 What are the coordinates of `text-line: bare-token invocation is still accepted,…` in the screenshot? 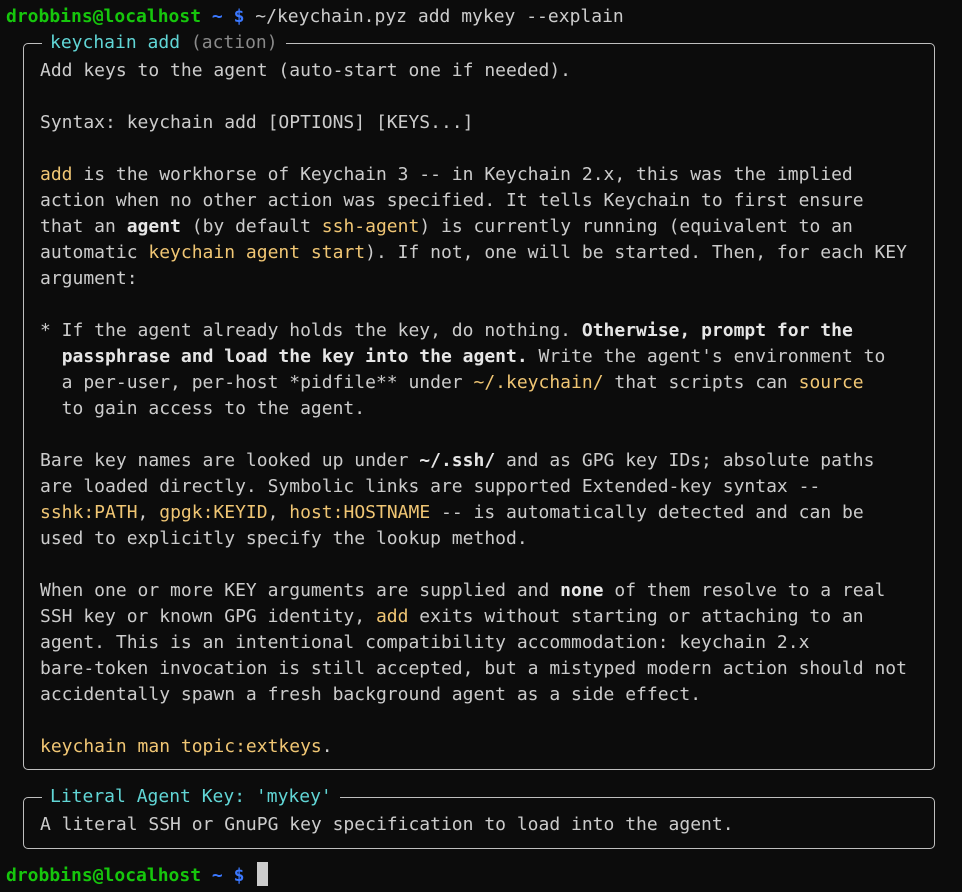 It's located at (473, 669).